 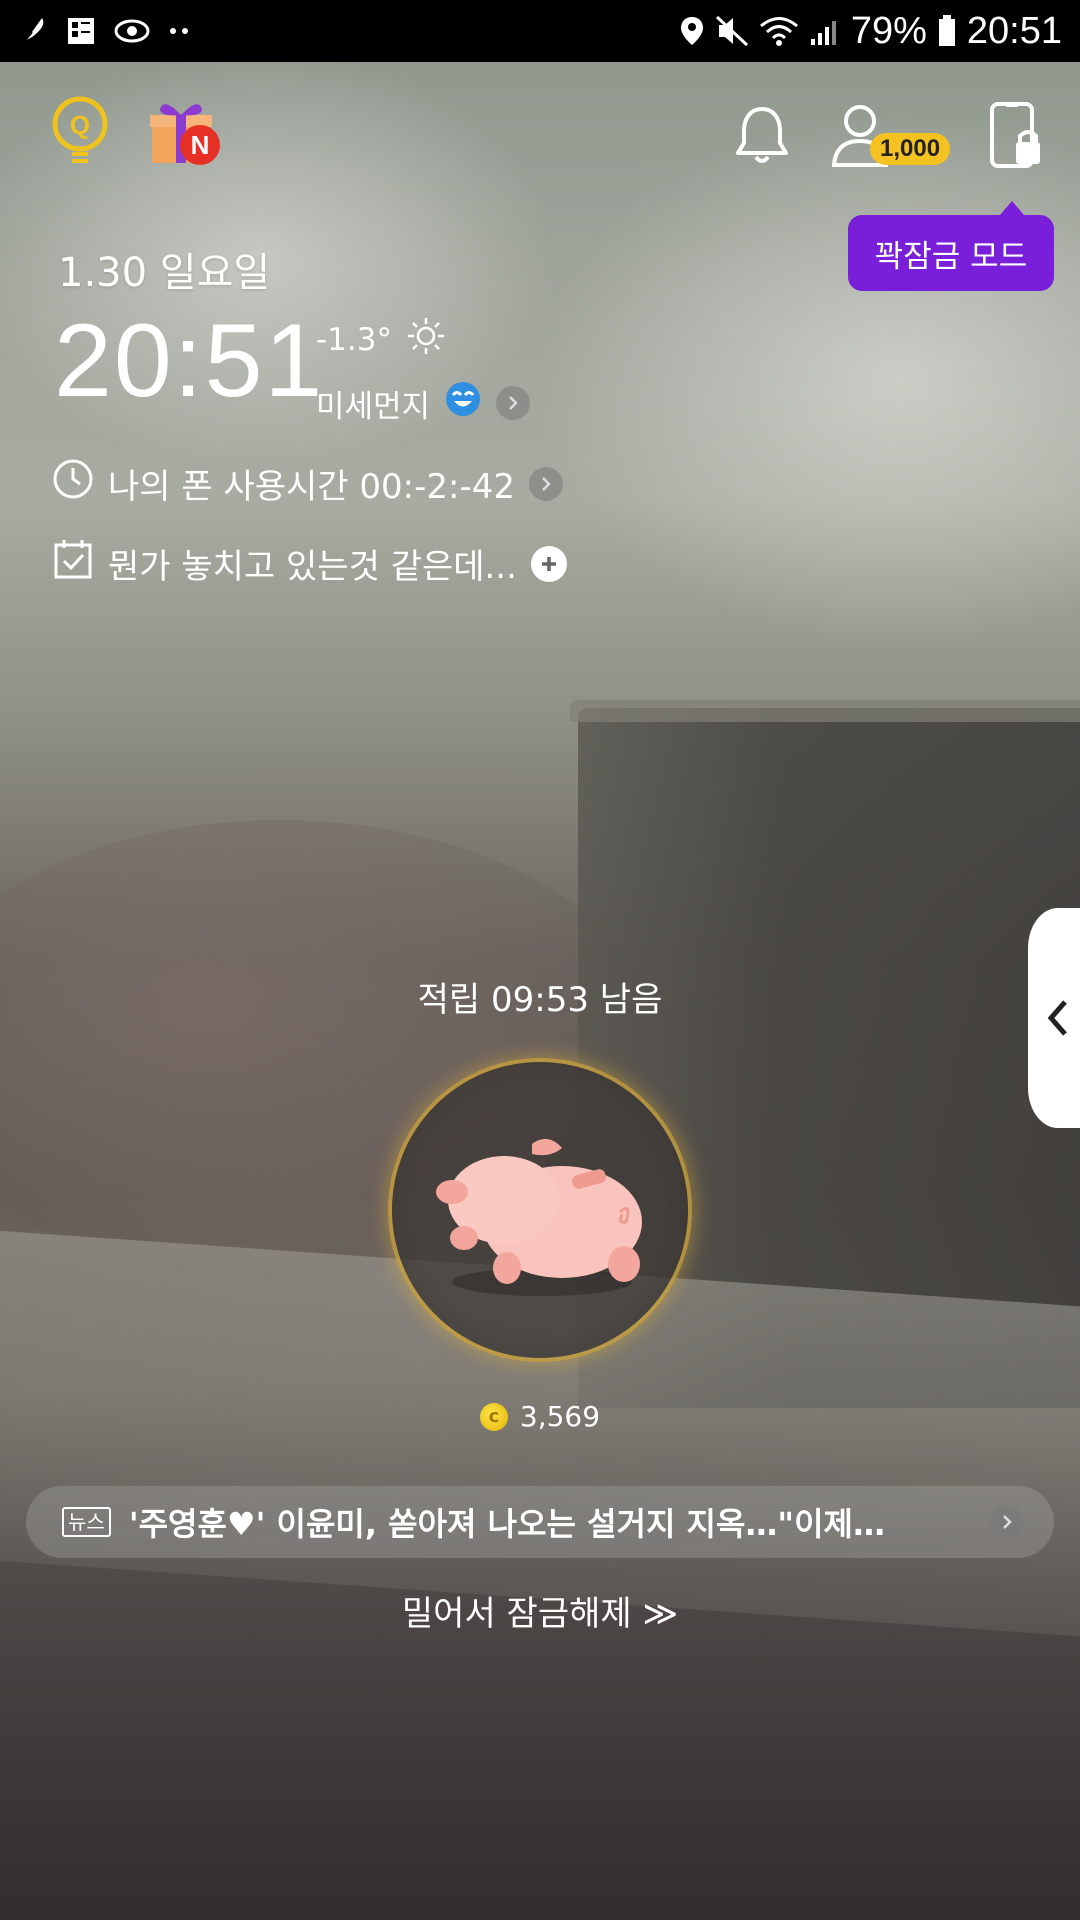 I want to click on dust-detail-button, so click(x=513, y=403).